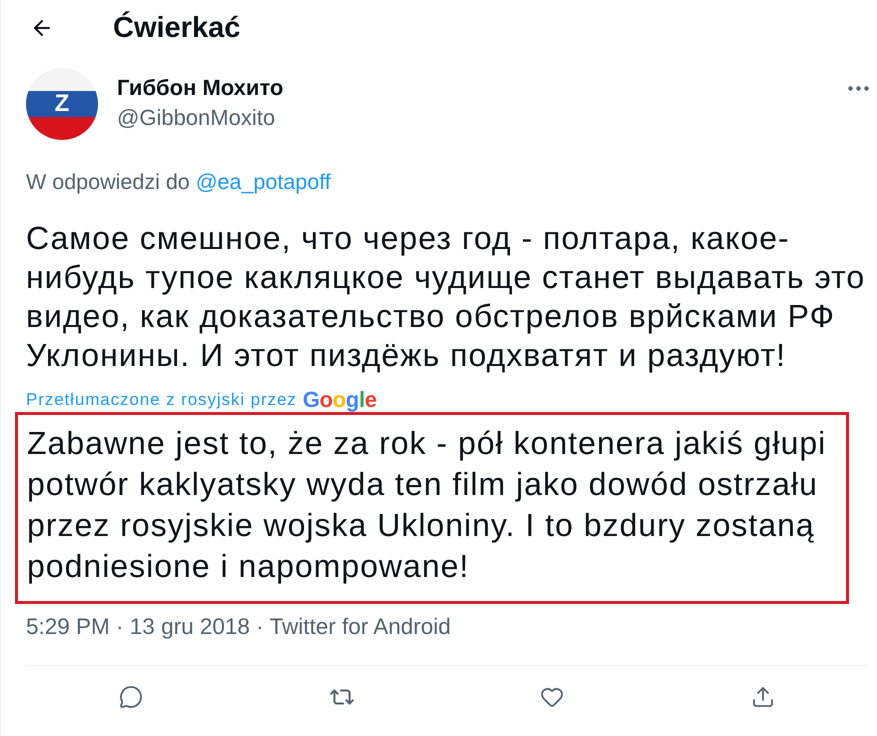 The image size is (877, 736). I want to click on tweet-timestamp: 5:29 PM · 13 gru 2018 · Twitter for Android, so click(238, 627).